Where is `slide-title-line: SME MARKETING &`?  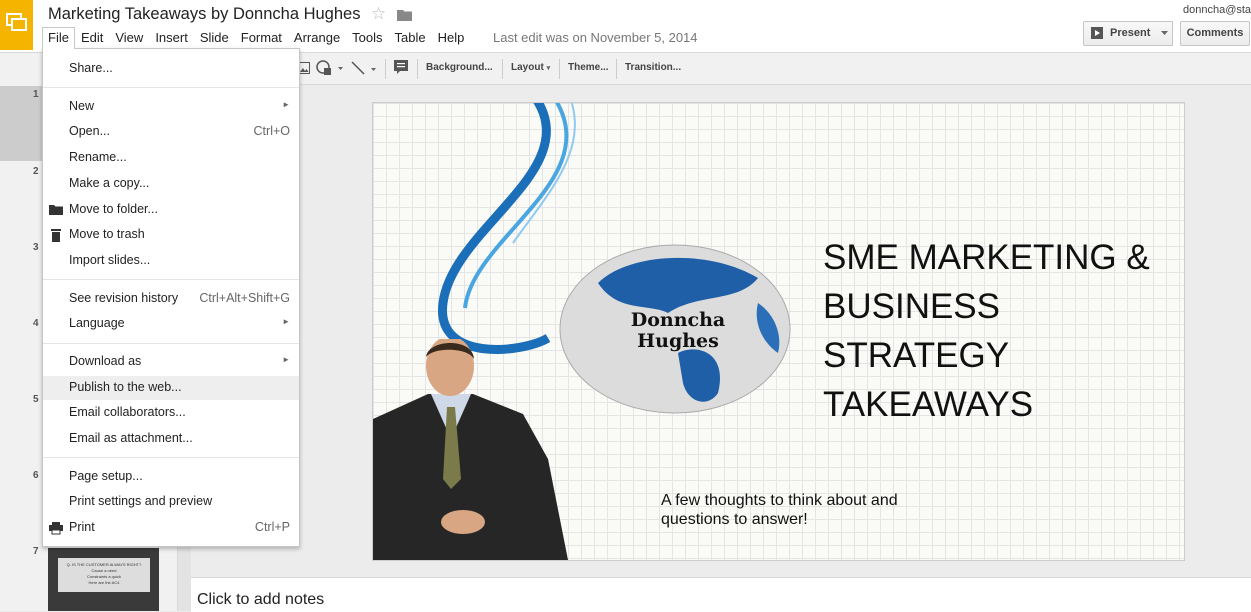 slide-title-line: SME MARKETING & is located at coordinates (986, 257).